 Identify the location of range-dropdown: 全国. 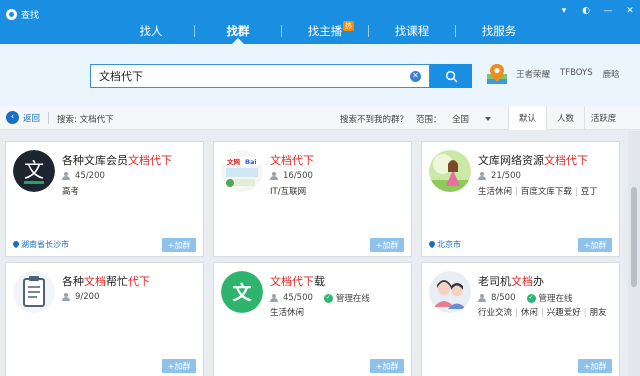
(472, 119).